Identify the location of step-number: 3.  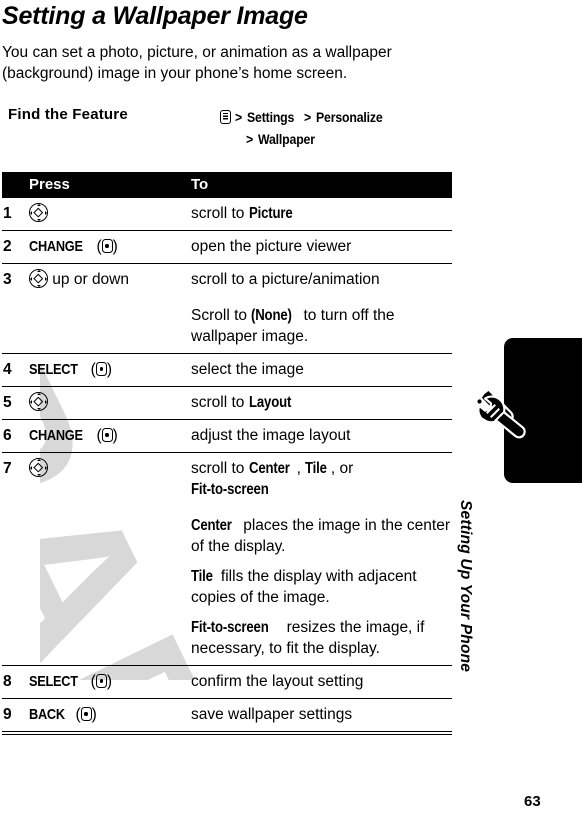
(14, 279).